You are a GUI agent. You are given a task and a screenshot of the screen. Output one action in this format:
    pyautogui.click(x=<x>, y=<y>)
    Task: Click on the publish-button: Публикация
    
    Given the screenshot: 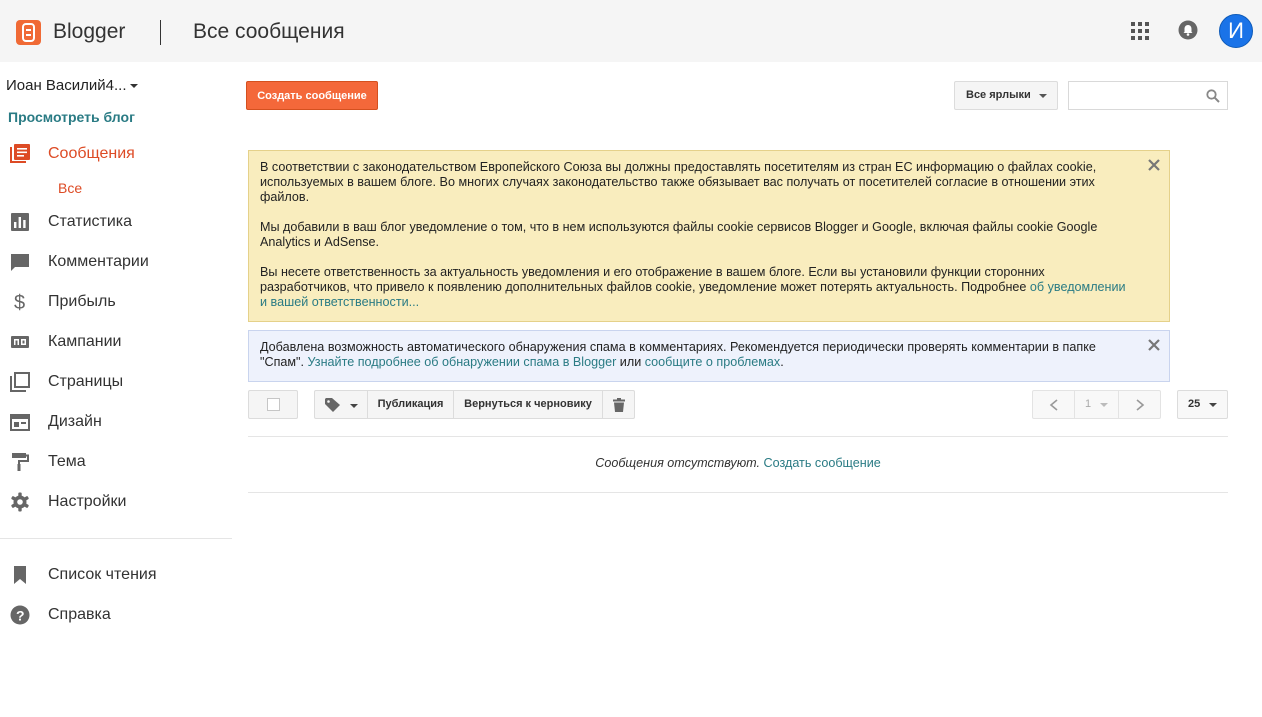 What is the action you would take?
    pyautogui.click(x=410, y=404)
    